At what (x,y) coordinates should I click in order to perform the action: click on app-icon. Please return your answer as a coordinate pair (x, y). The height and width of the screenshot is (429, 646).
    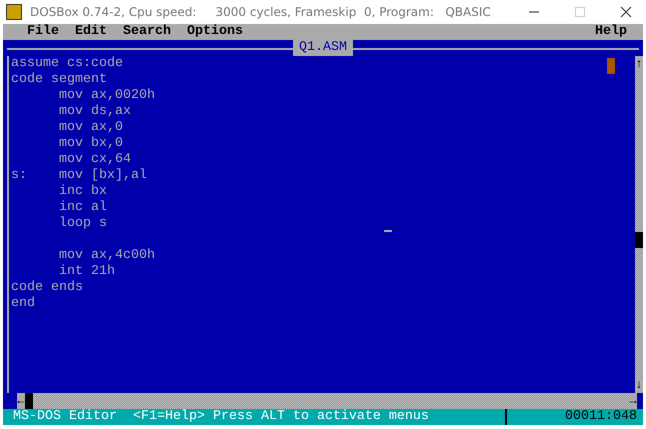
    Looking at the image, I should click on (14, 12).